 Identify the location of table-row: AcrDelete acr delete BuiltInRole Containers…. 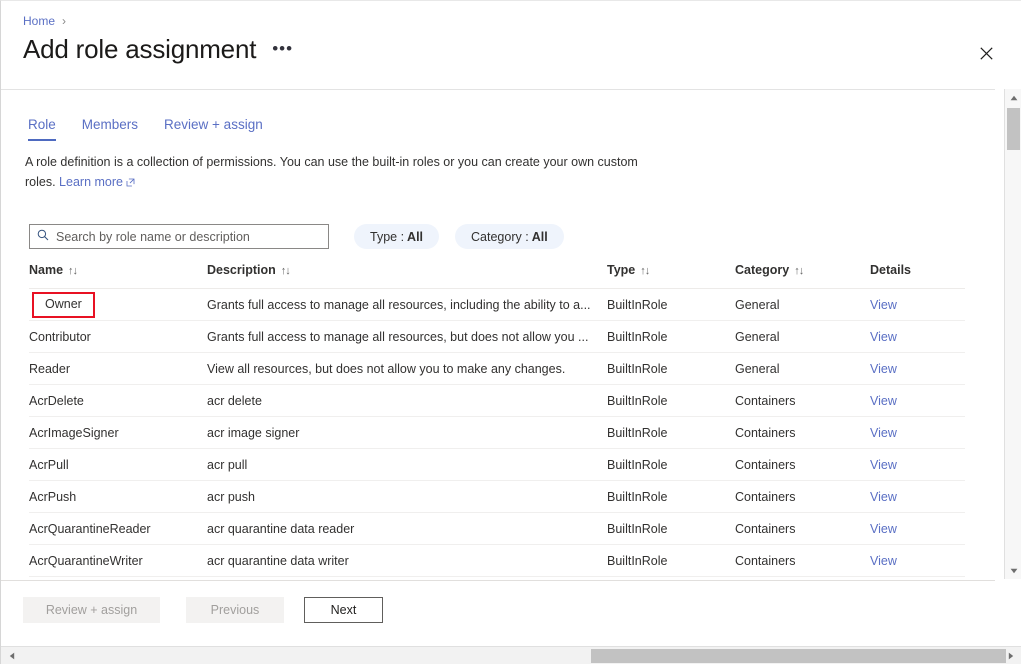
(497, 400).